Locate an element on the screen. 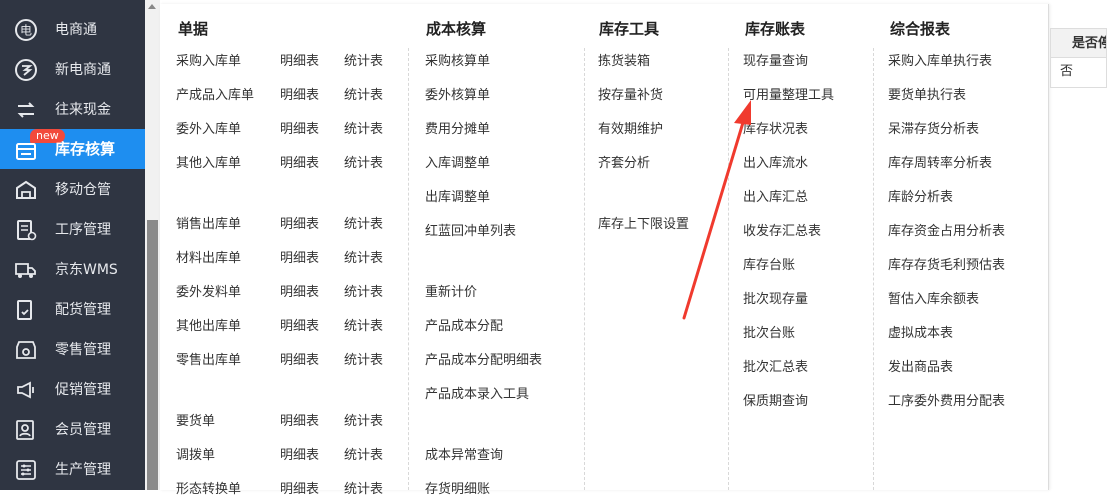 The image size is (1107, 498). sidebar-item-jd-wms: 京东WMS is located at coordinates (72, 270).